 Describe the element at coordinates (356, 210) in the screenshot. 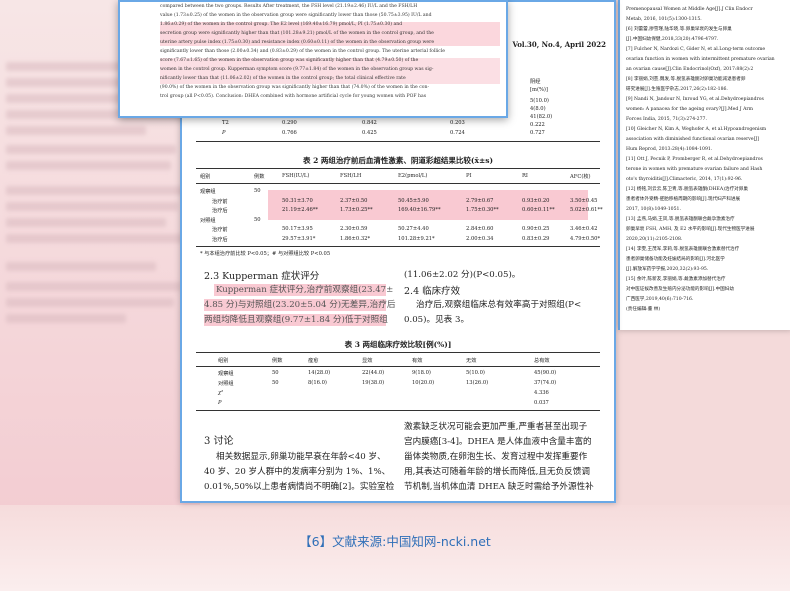

I see `table2-cell: 1.73±0.25**` at that location.